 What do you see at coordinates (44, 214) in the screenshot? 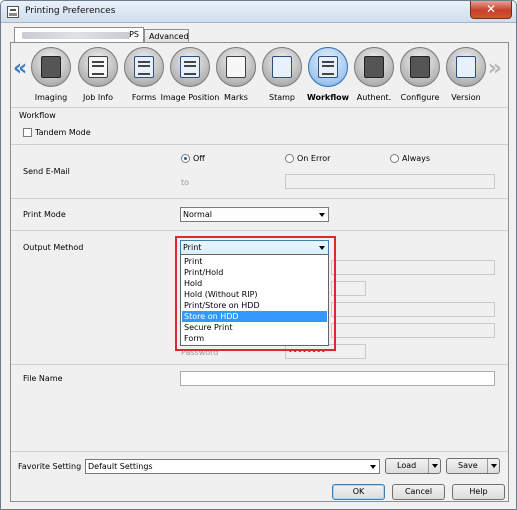
I see `print-mode-label: Print Mode` at bounding box center [44, 214].